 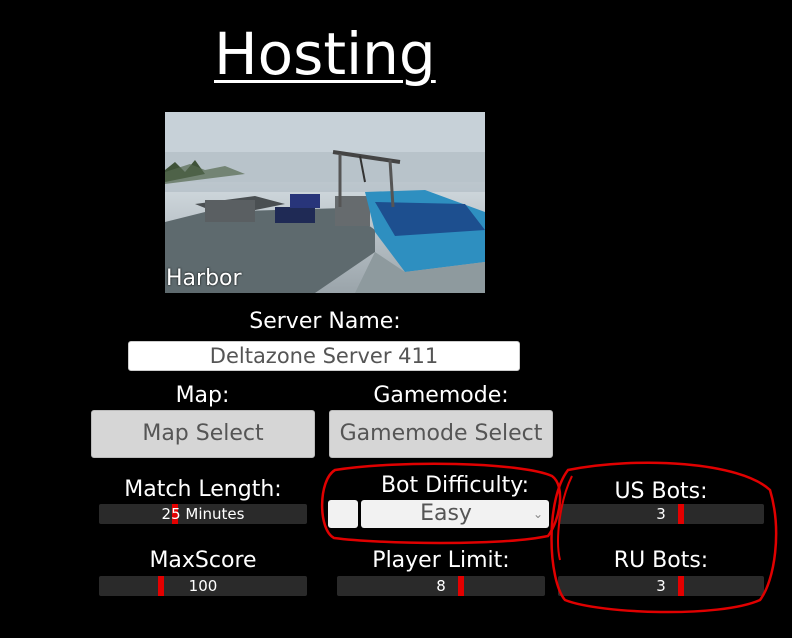 I want to click on match-length-slider: 25 Minutes, so click(x=203, y=514).